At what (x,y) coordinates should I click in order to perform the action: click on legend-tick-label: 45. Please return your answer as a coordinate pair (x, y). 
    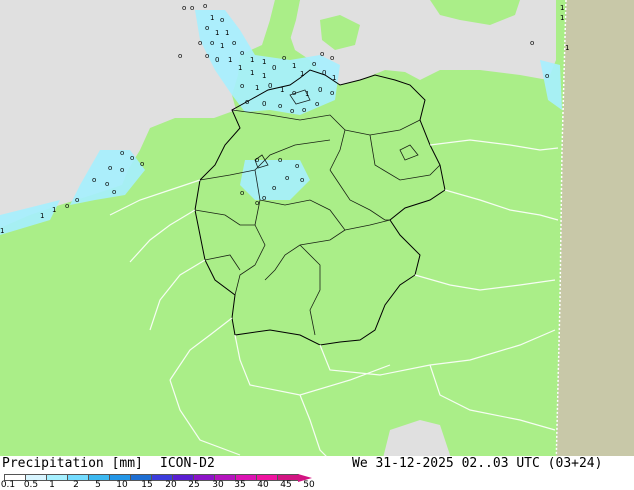
    Looking at the image, I should click on (286, 485).